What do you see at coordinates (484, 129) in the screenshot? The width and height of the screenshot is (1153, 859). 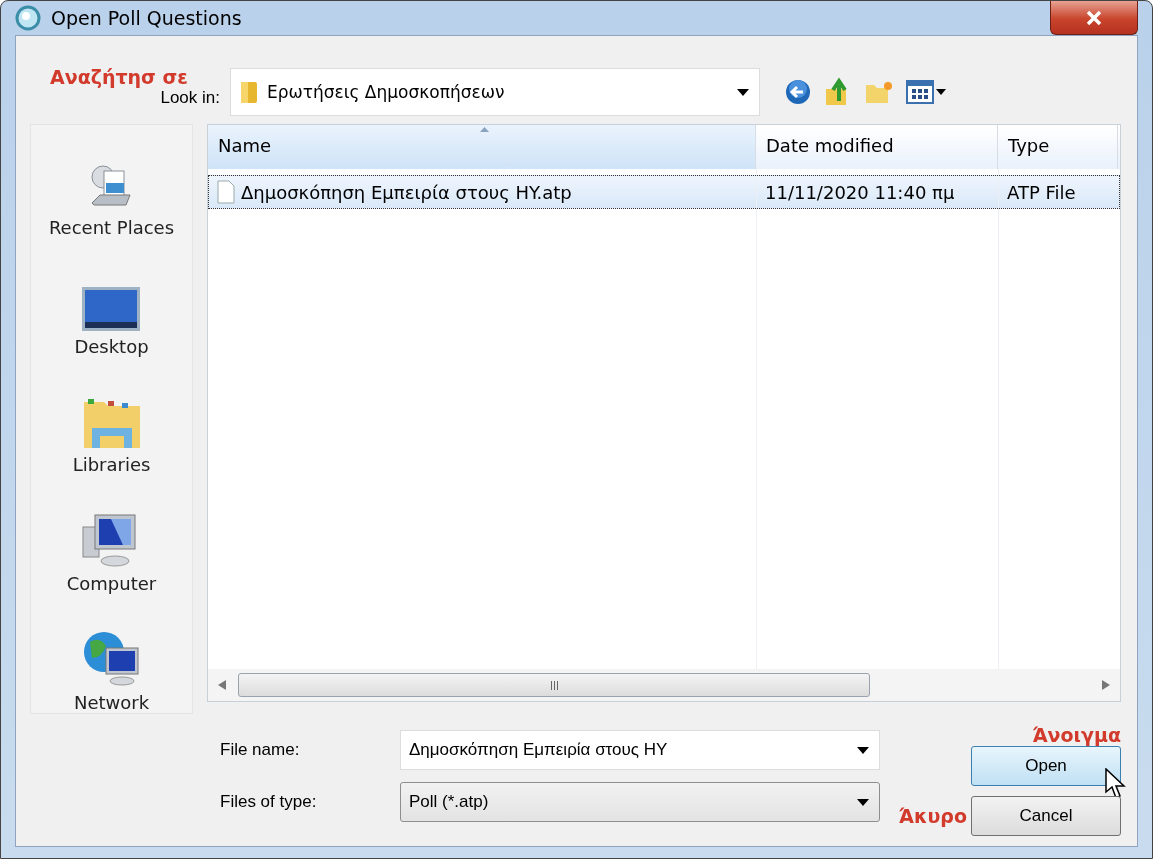 I see `sort-arrow-icon` at bounding box center [484, 129].